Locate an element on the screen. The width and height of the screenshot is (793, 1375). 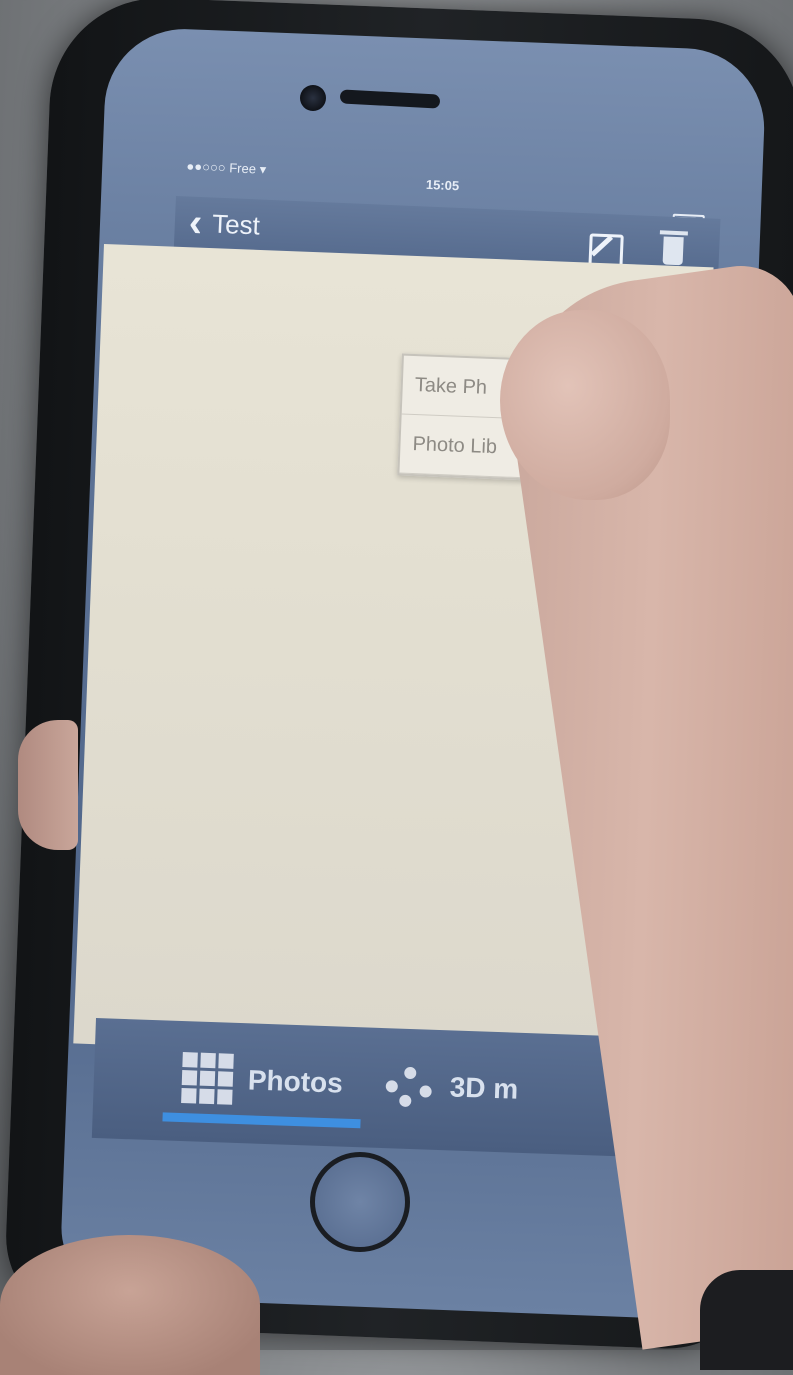
carrier-signal: ●●○○○ Free ▾ is located at coordinates (226, 167).